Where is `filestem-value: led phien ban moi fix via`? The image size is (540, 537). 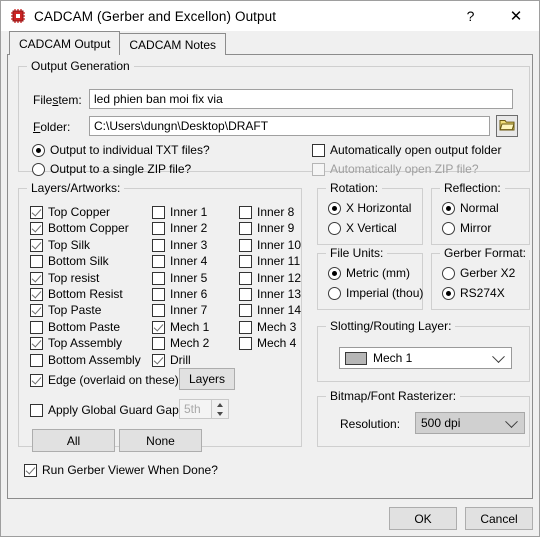 filestem-value: led phien ban moi fix via is located at coordinates (158, 99).